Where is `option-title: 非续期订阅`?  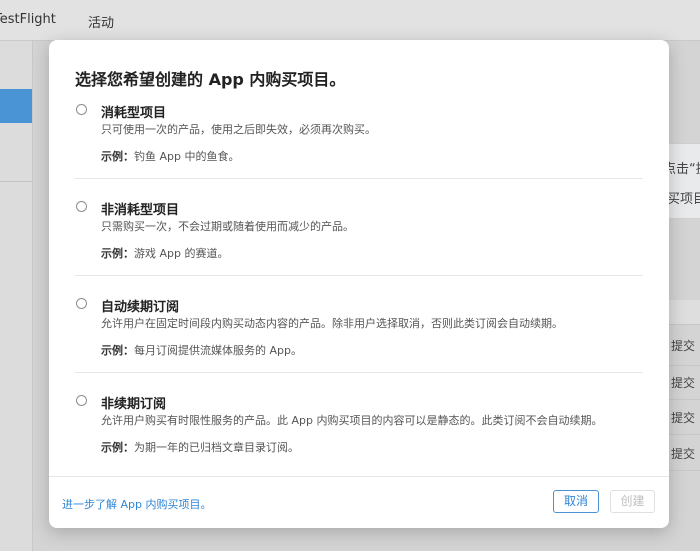 option-title: 非续期订阅 is located at coordinates (134, 404).